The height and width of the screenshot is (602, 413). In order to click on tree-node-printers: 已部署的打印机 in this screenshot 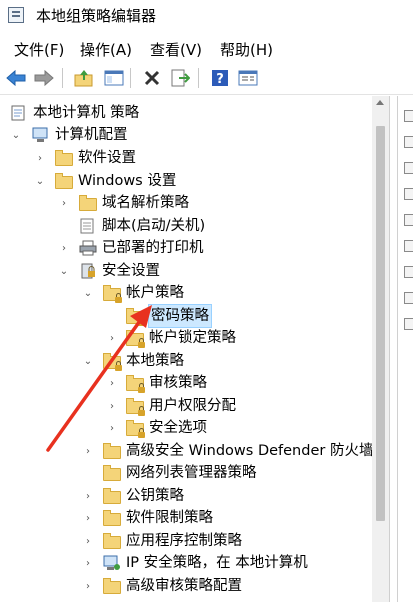, I will do `click(141, 248)`.